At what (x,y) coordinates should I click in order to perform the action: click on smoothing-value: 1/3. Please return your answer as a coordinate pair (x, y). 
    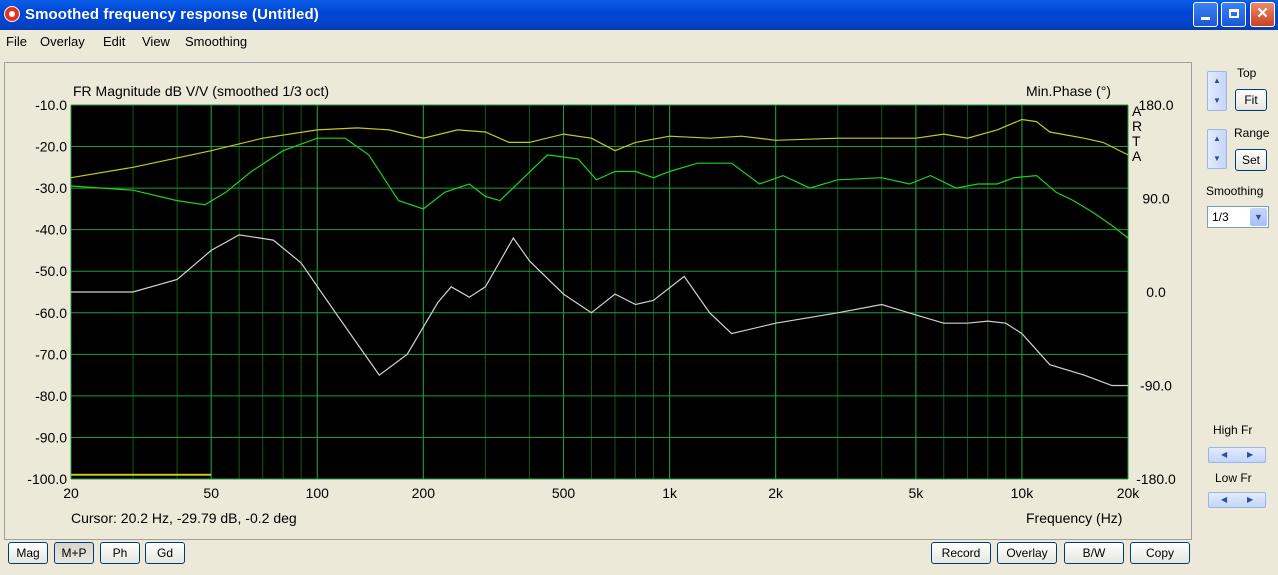
    Looking at the image, I should click on (1220, 217).